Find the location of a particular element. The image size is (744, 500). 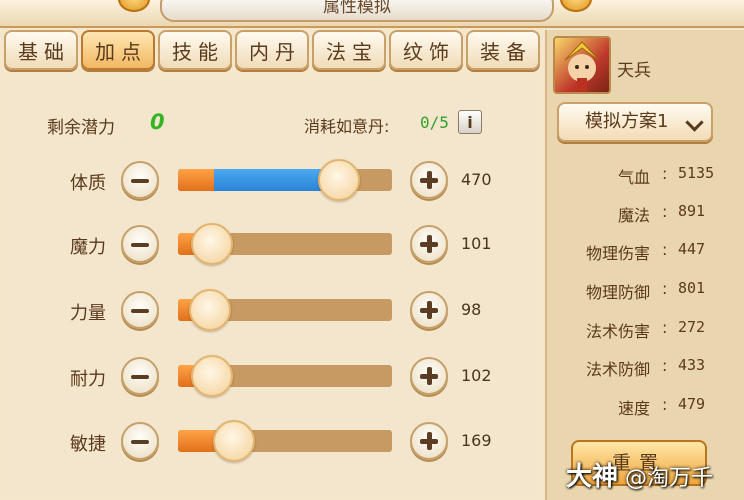

scheme-dropdown-label: 模拟方案1 is located at coordinates (627, 121).